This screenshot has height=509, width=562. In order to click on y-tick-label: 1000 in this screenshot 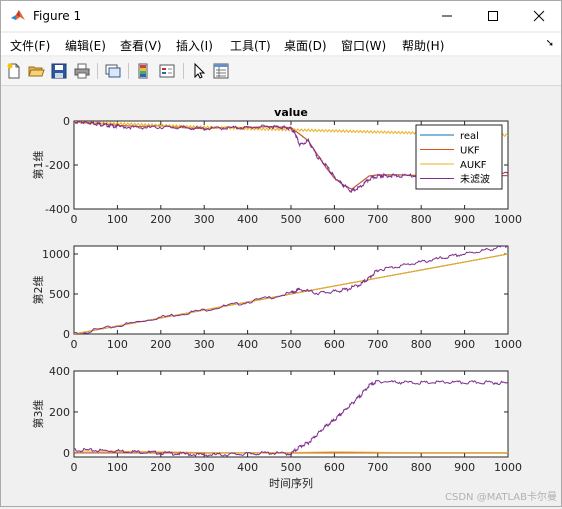, I will do `click(56, 254)`.